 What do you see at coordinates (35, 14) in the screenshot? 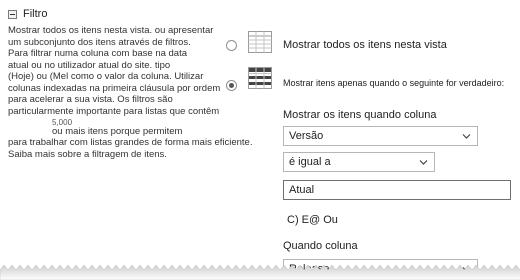
I see `section-title: Filtro` at bounding box center [35, 14].